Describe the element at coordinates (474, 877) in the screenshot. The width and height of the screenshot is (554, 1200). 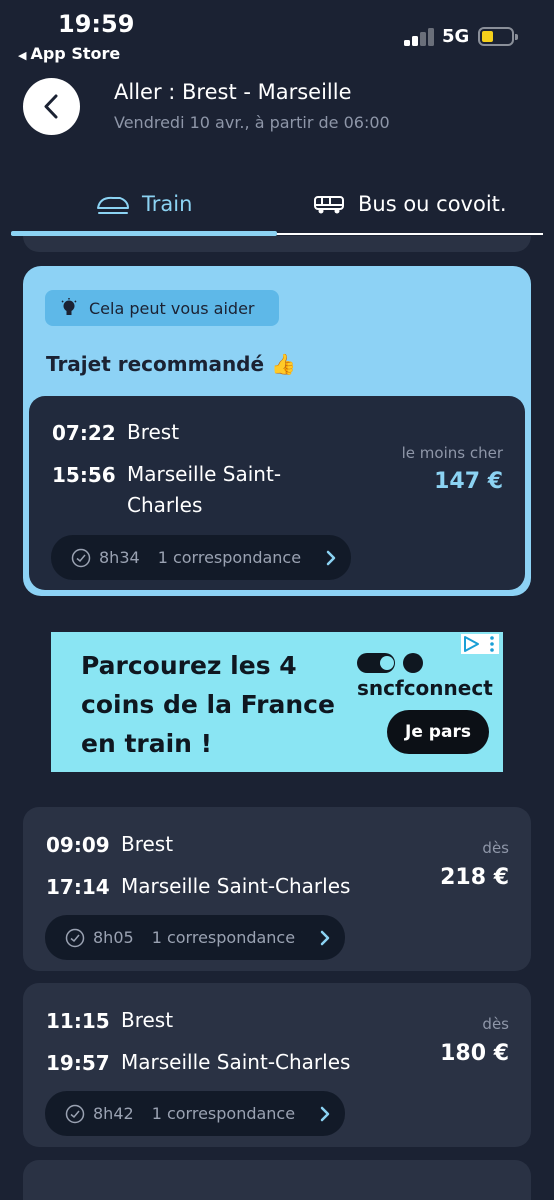
I see `price: 218 €` at that location.